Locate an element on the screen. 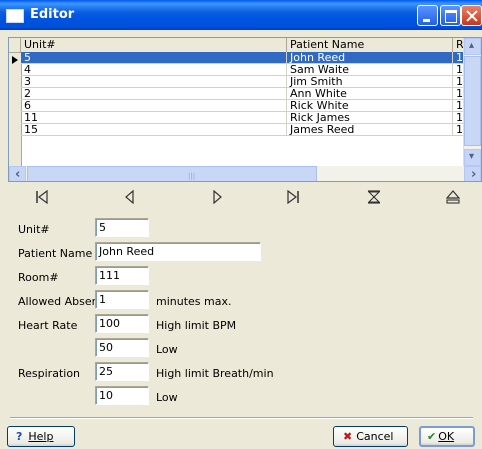 This screenshot has width=482, height=449. heart-rate-high-unit: High limit BPM is located at coordinates (196, 325).